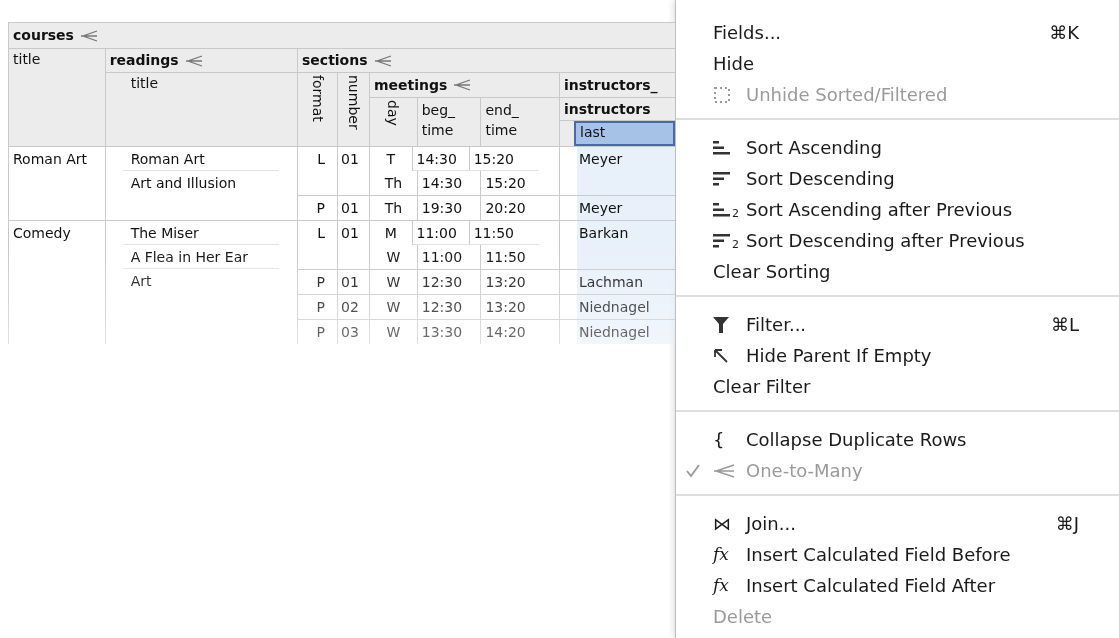 The height and width of the screenshot is (638, 1119). Describe the element at coordinates (839, 356) in the screenshot. I see `menu-item-label: Hide Parent If Empty` at that location.